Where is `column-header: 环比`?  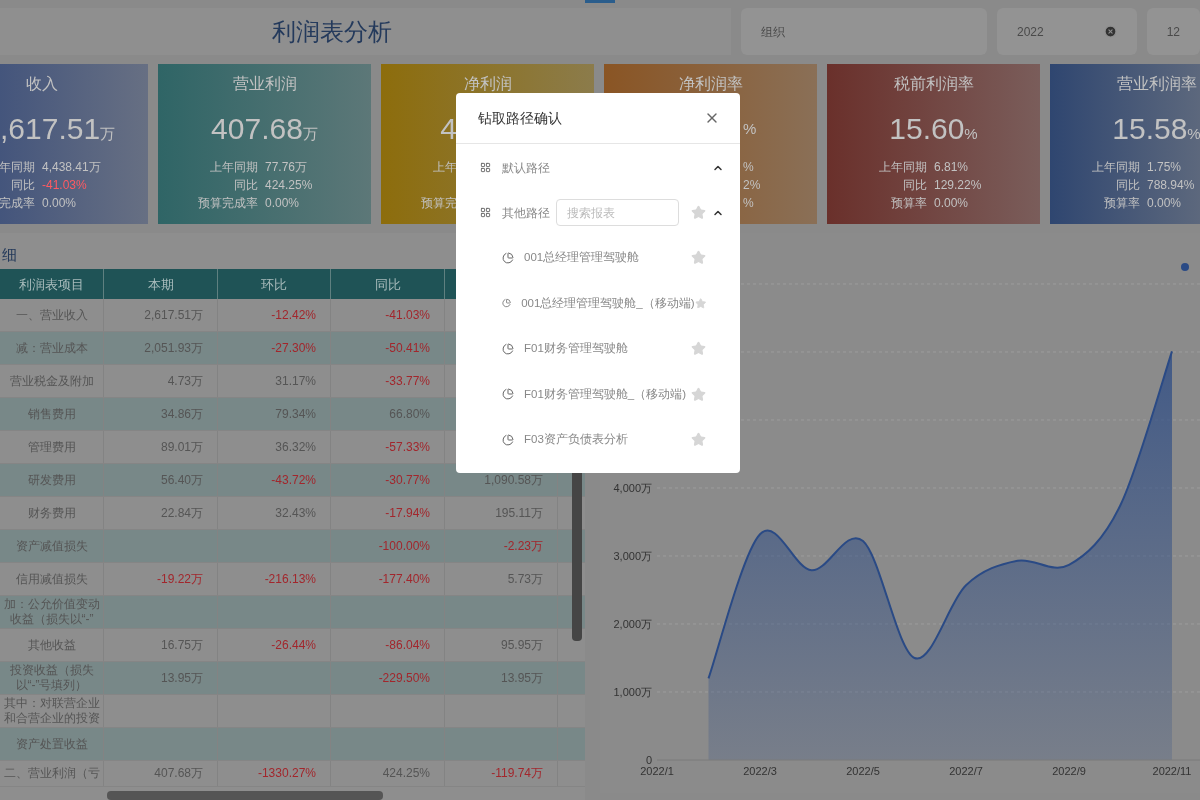 column-header: 环比 is located at coordinates (274, 284).